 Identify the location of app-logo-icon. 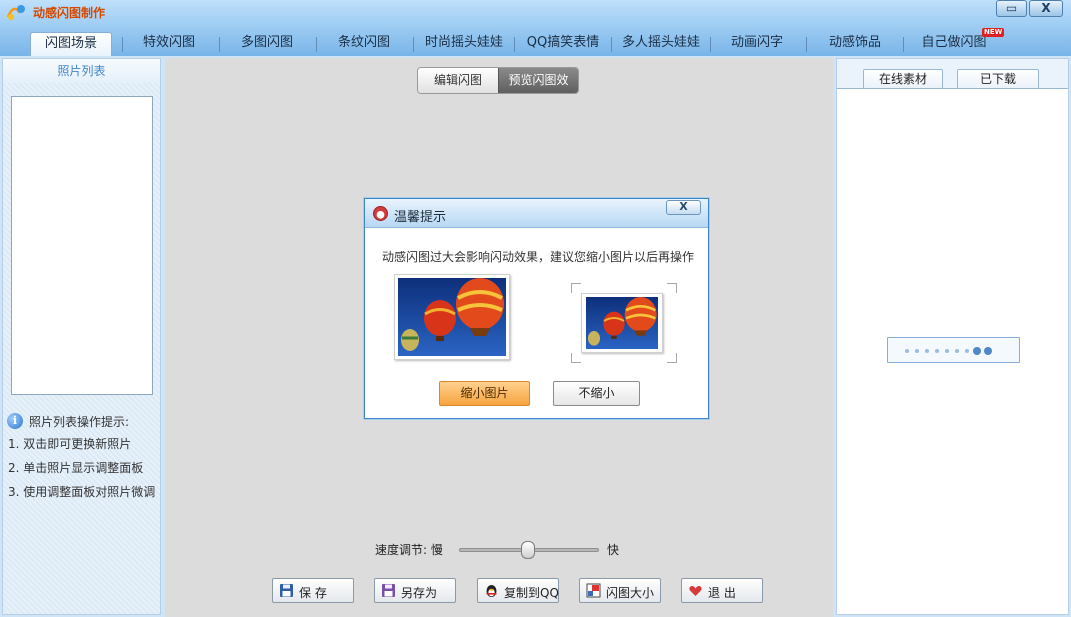
(15, 12).